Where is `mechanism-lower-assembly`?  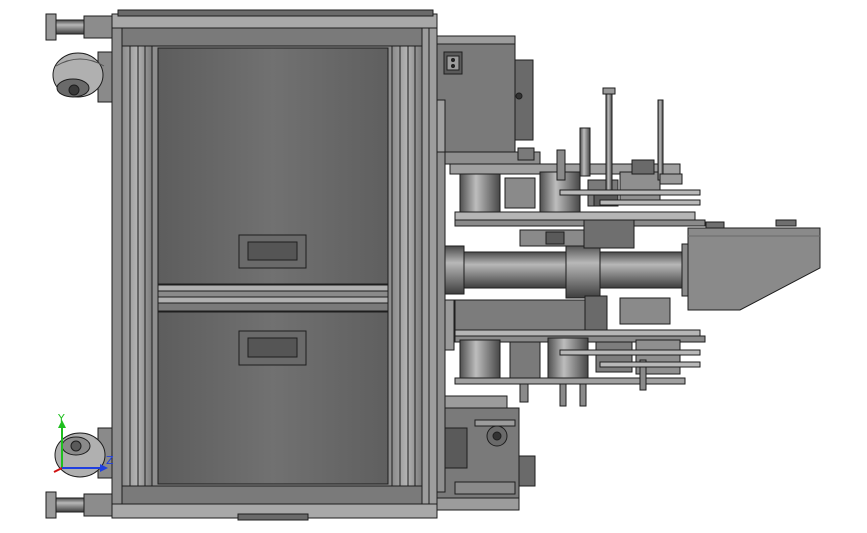
mechanism-lower-assembly is located at coordinates (572, 351).